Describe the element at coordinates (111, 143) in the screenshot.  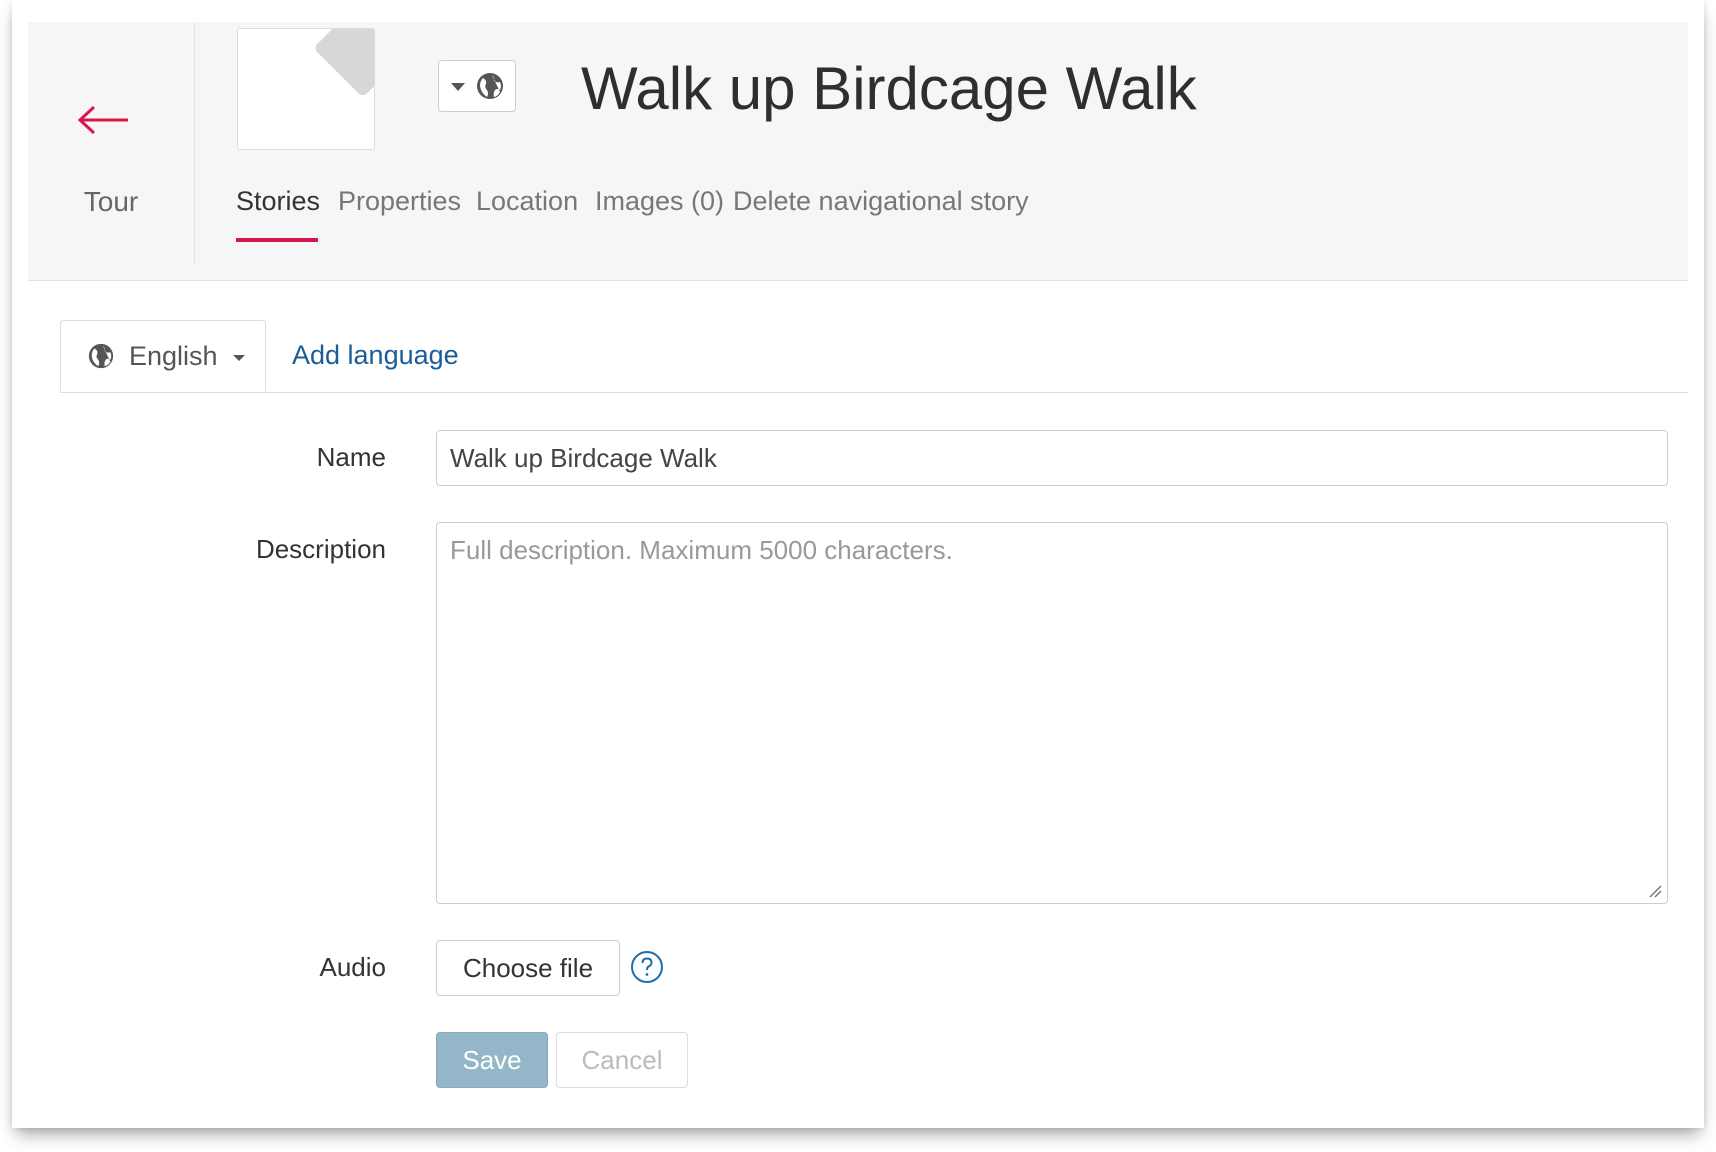
I see `back-to-tour-link: Tour` at that location.